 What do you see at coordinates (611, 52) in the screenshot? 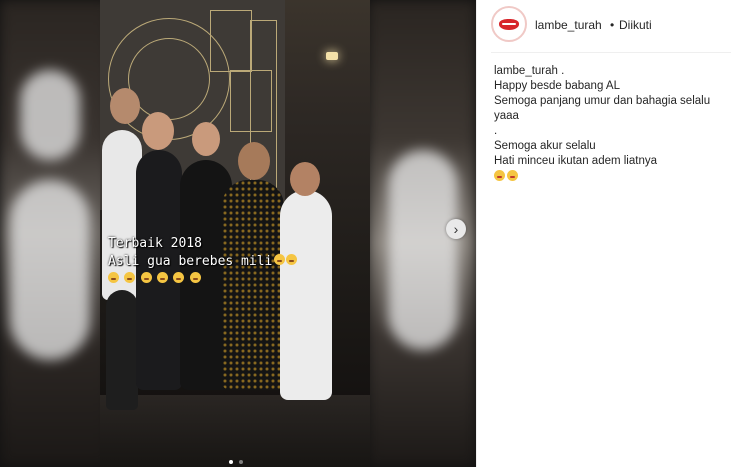
I see `header-divider` at bounding box center [611, 52].